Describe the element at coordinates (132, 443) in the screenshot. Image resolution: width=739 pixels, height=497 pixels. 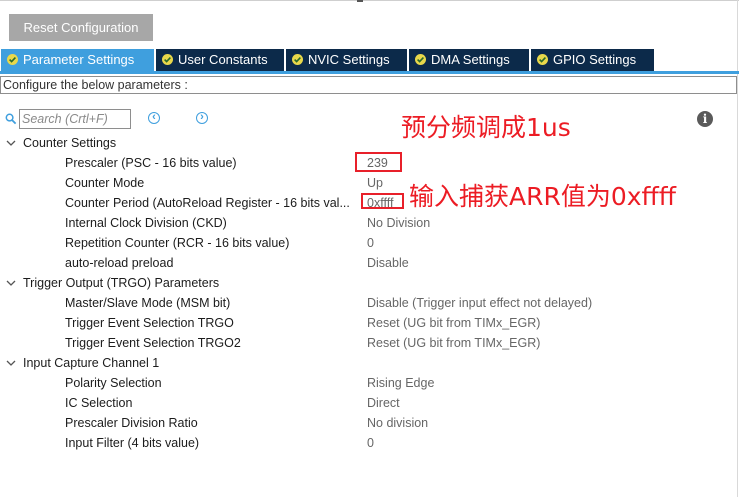
I see `param-name: Input Filter (4 bits value)` at that location.